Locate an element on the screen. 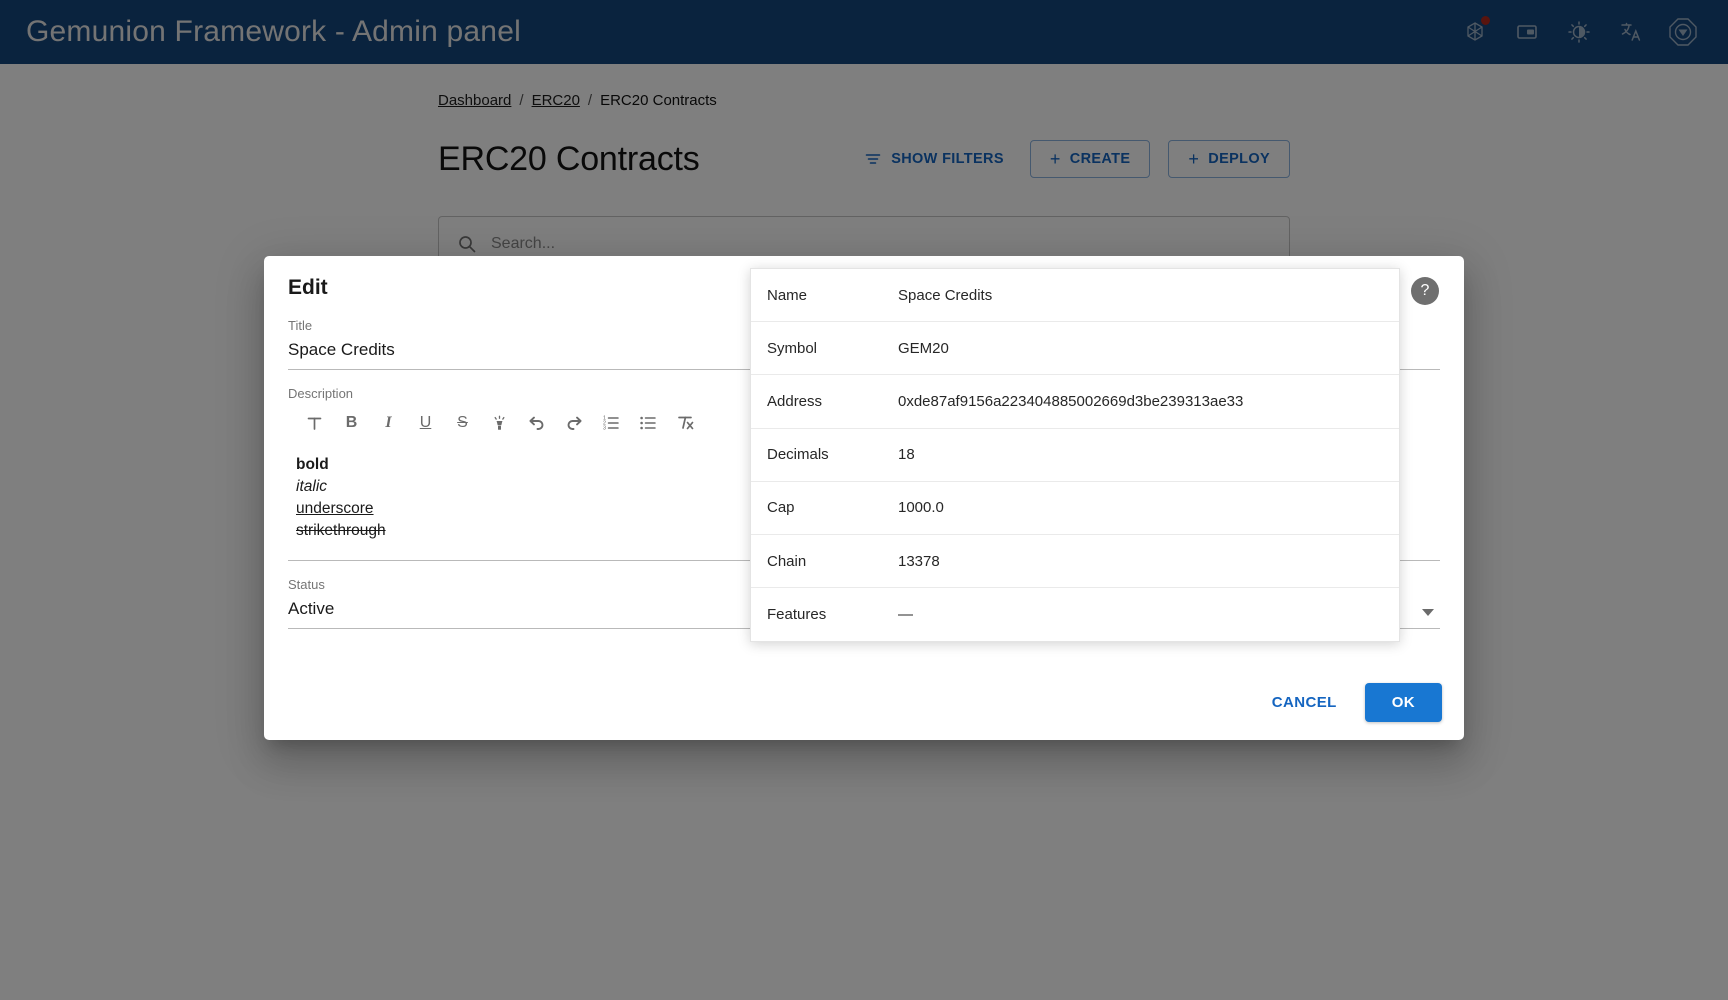 This screenshot has width=1728, height=1000. info-value: 13378 is located at coordinates (919, 561).